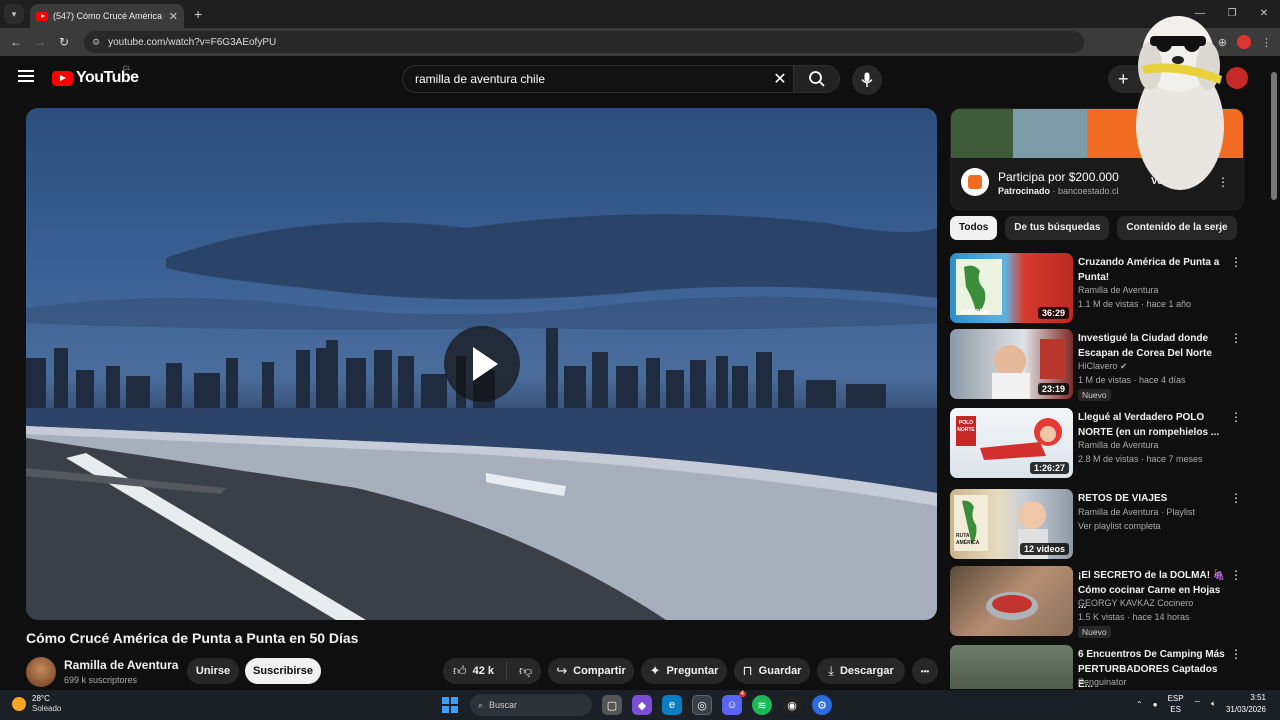 Image resolution: width=1280 pixels, height=720 pixels. Describe the element at coordinates (1094, 395) in the screenshot. I see `new-badge: Nuevo` at that location.